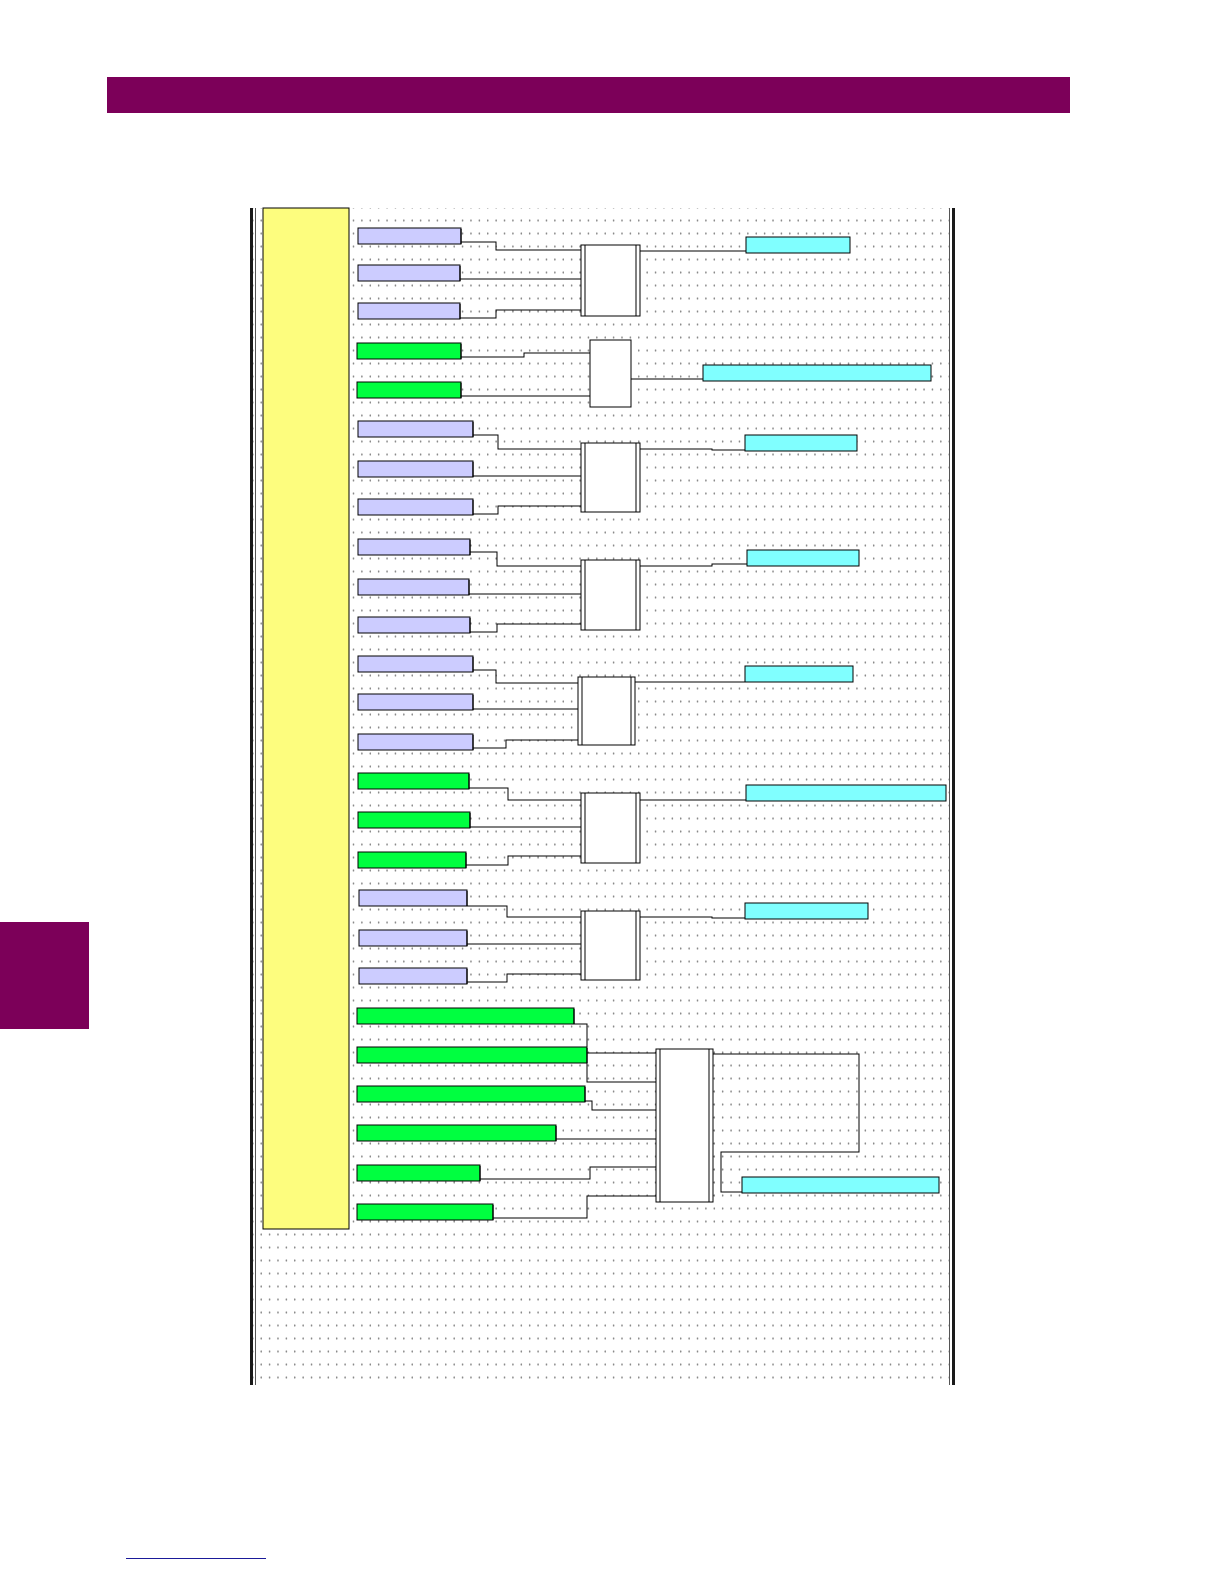  I want to click on operand-blocks, so click(472, 724).